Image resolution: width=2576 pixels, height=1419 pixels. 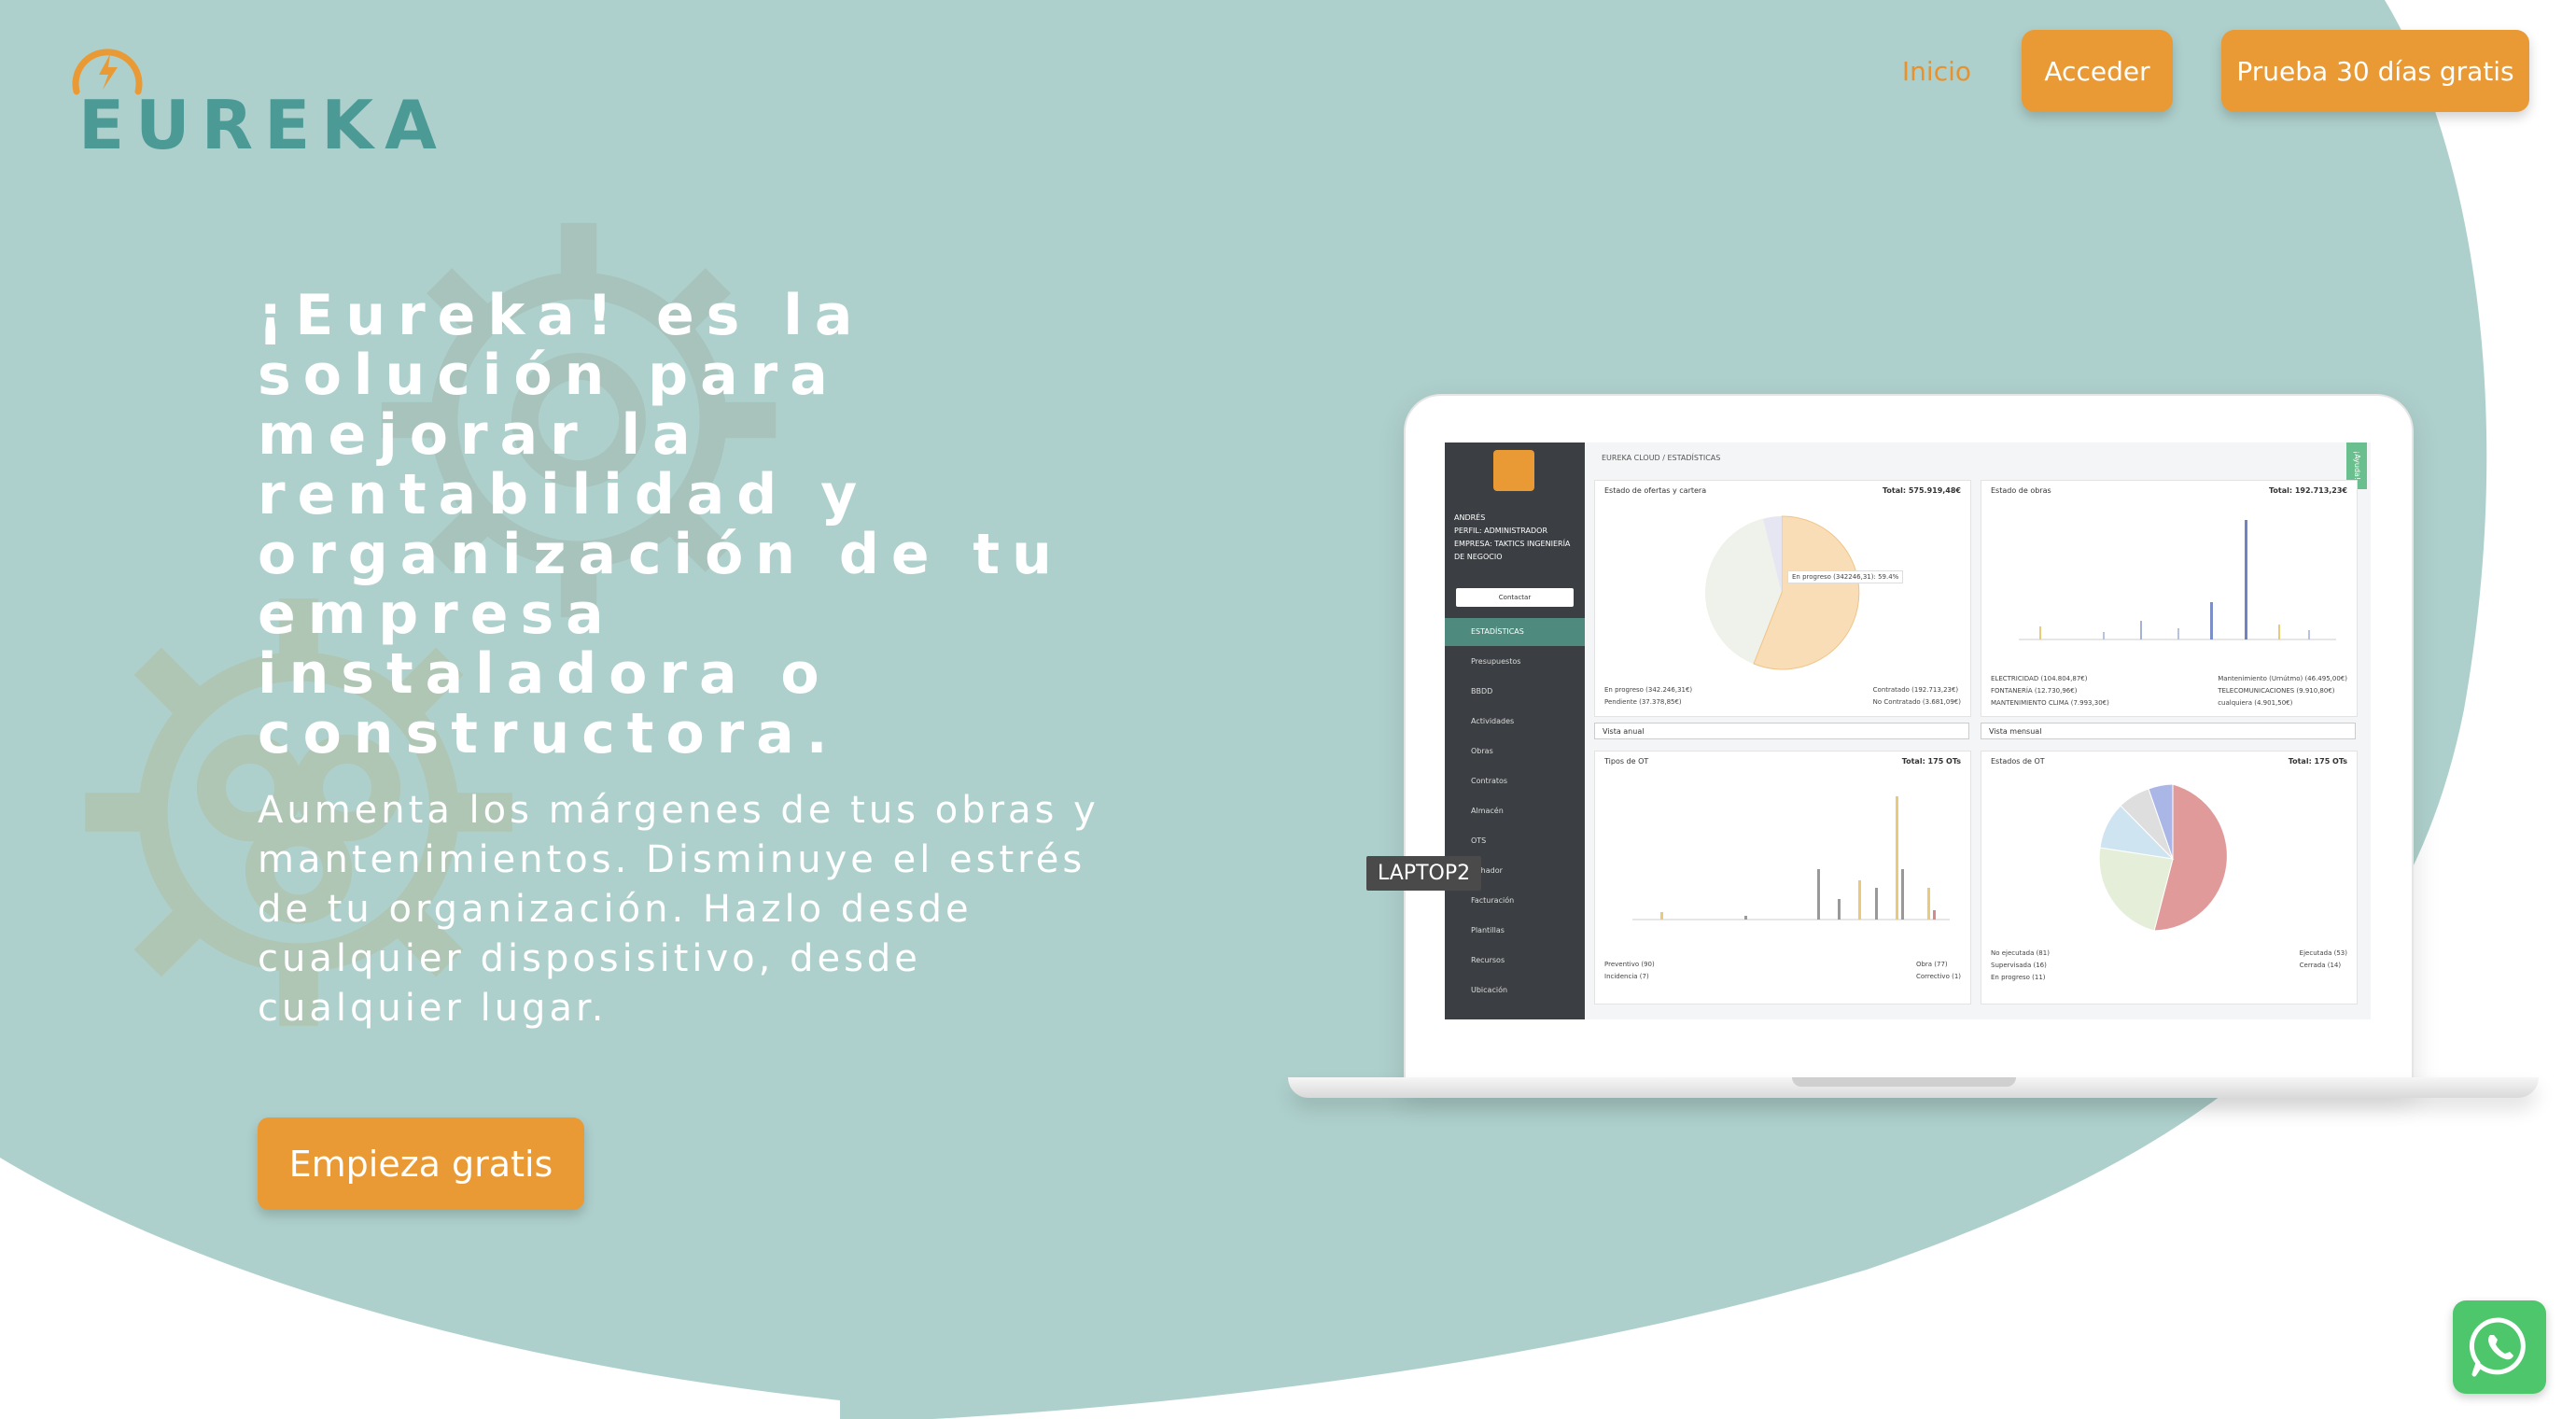 What do you see at coordinates (1845, 577) in the screenshot?
I see `offers-tooltip: En progreso (342246,31): 59.4%` at bounding box center [1845, 577].